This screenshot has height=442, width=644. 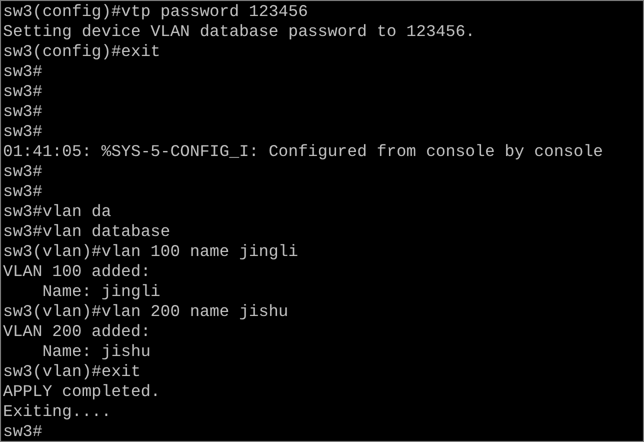 I want to click on terminal-line: sw3#vlan da, so click(x=57, y=212).